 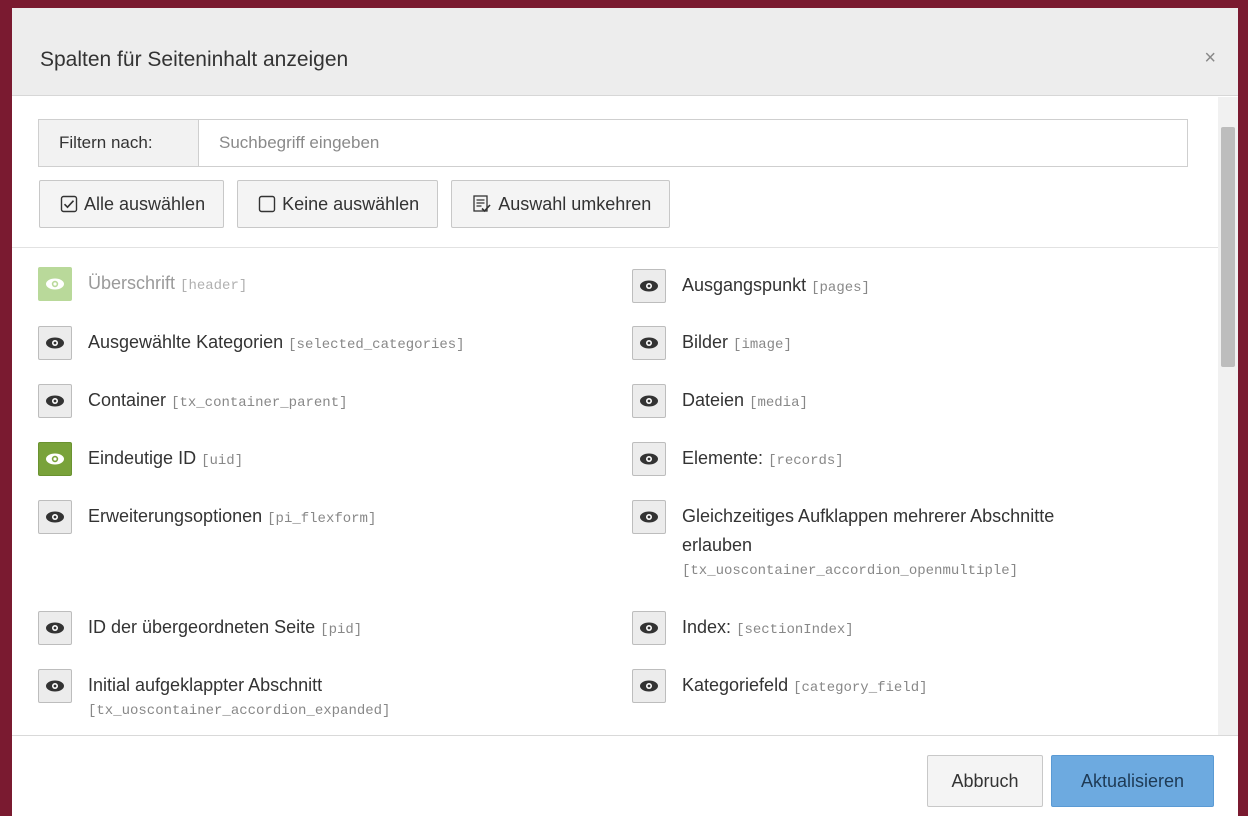 I want to click on field-label: Bilder [image], so click(x=737, y=342).